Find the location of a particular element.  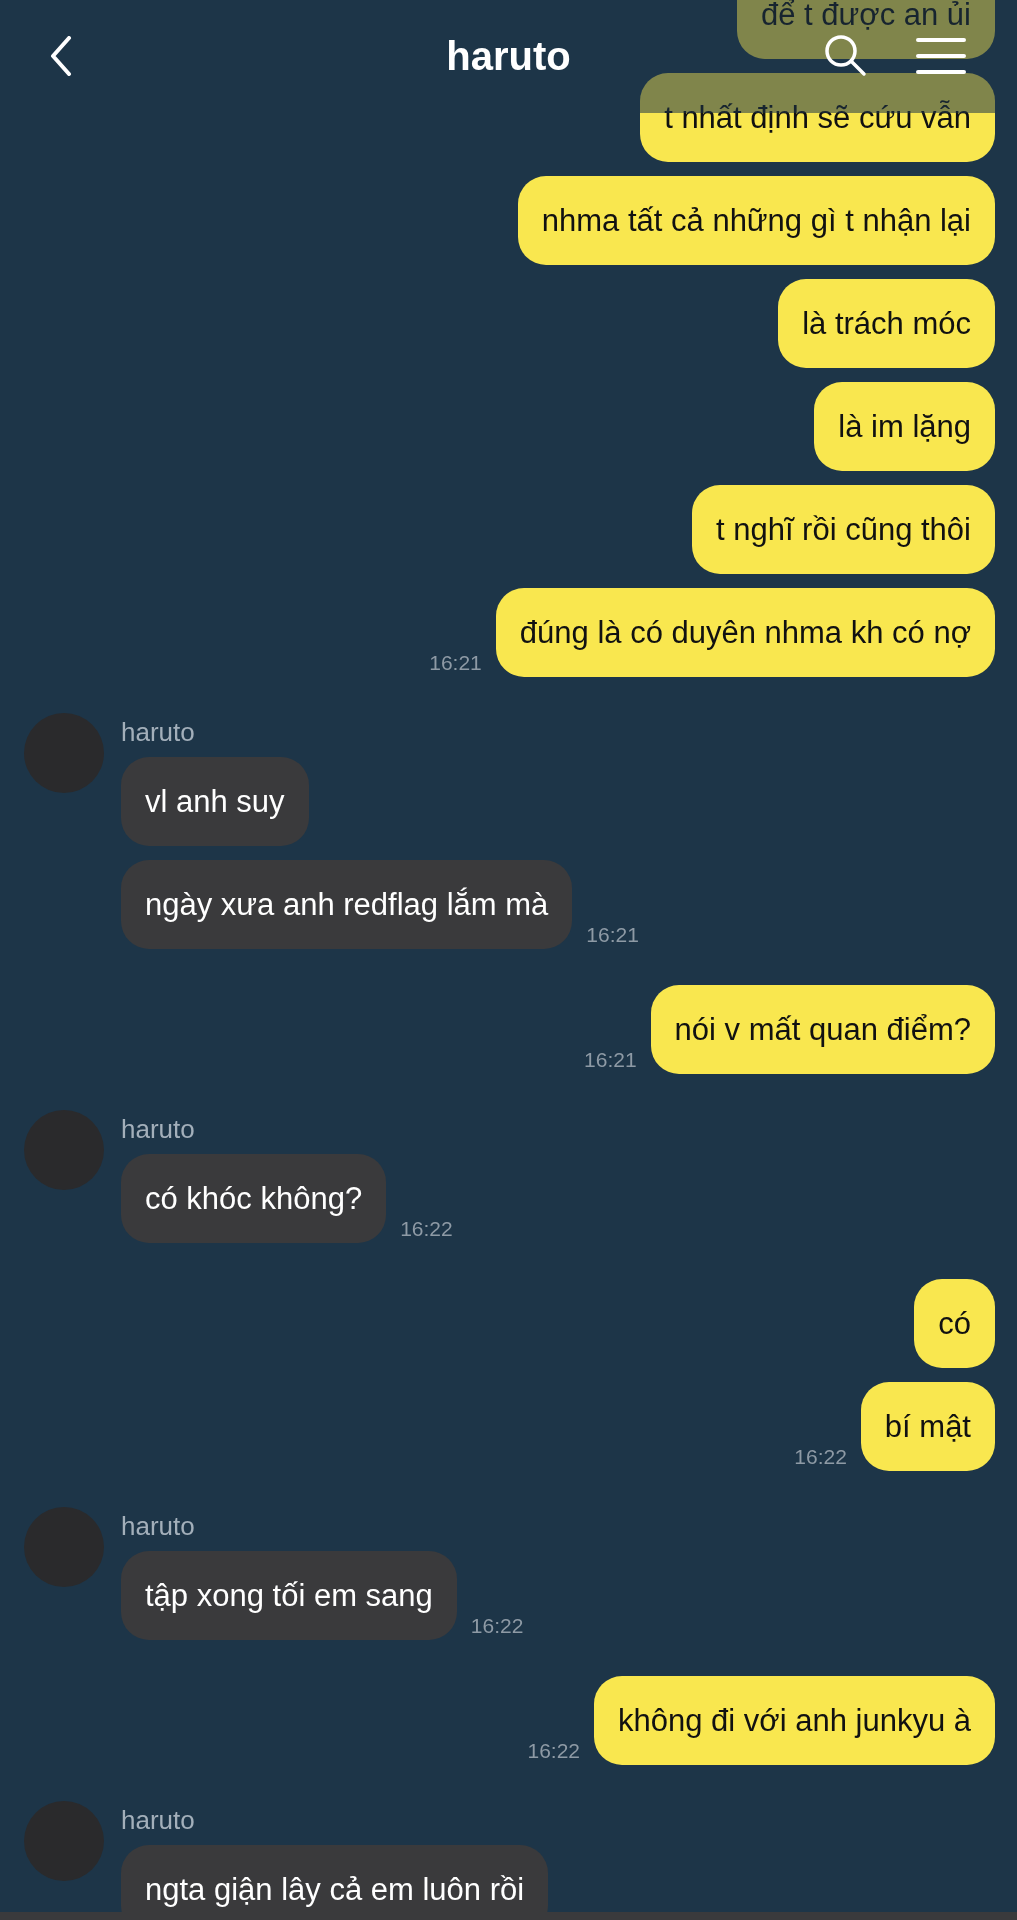

message-bubble: đúng là có duyên nhma kh có nợ is located at coordinates (745, 632).